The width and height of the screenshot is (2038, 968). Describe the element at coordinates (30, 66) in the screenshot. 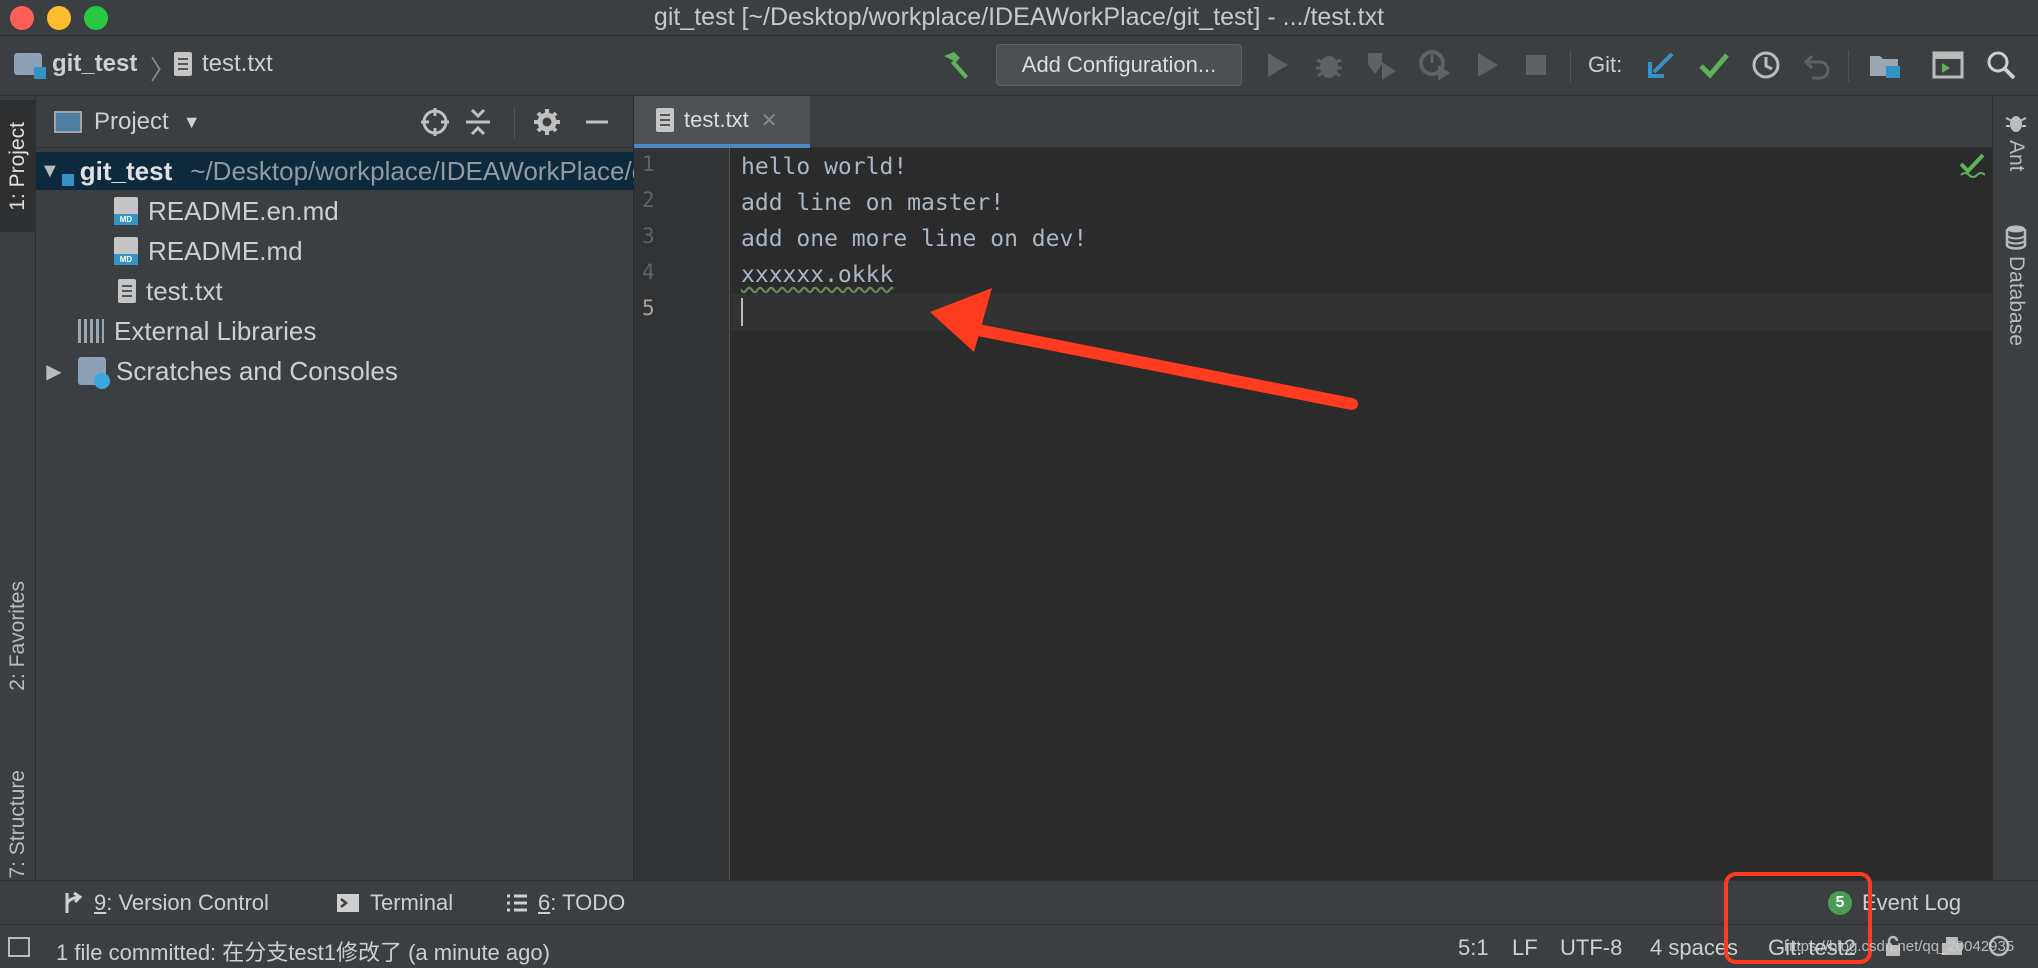

I see `module-folder-icon` at that location.